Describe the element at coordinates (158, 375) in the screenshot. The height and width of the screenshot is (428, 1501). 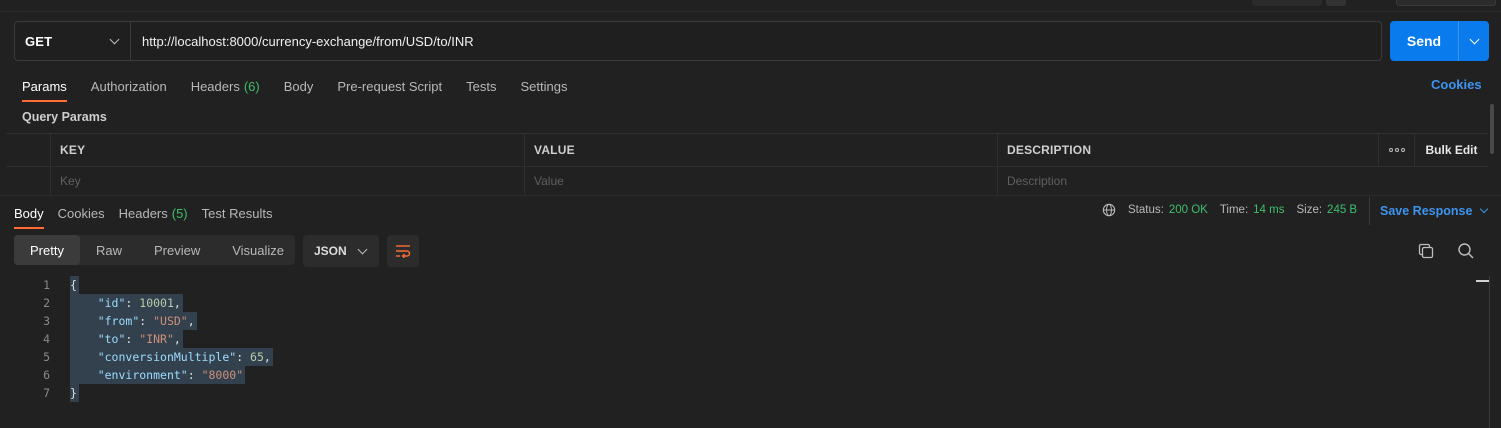
I see `code-text: "environment": "8000"` at that location.